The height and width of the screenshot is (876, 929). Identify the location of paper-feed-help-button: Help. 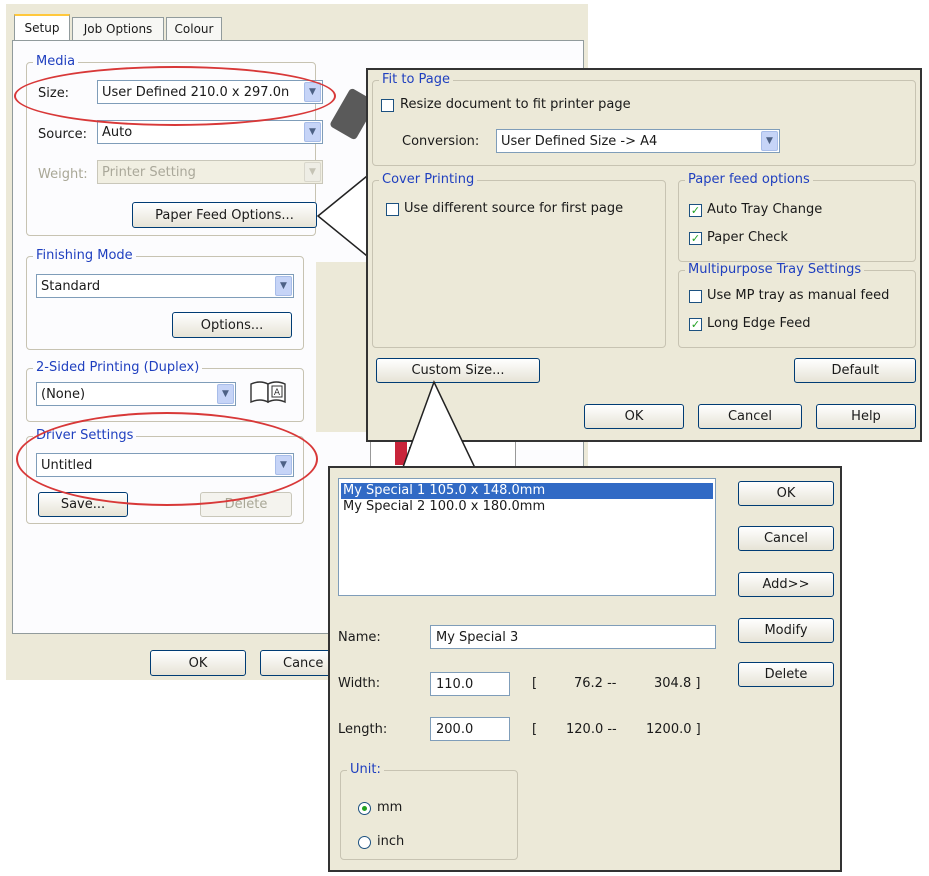
(866, 416).